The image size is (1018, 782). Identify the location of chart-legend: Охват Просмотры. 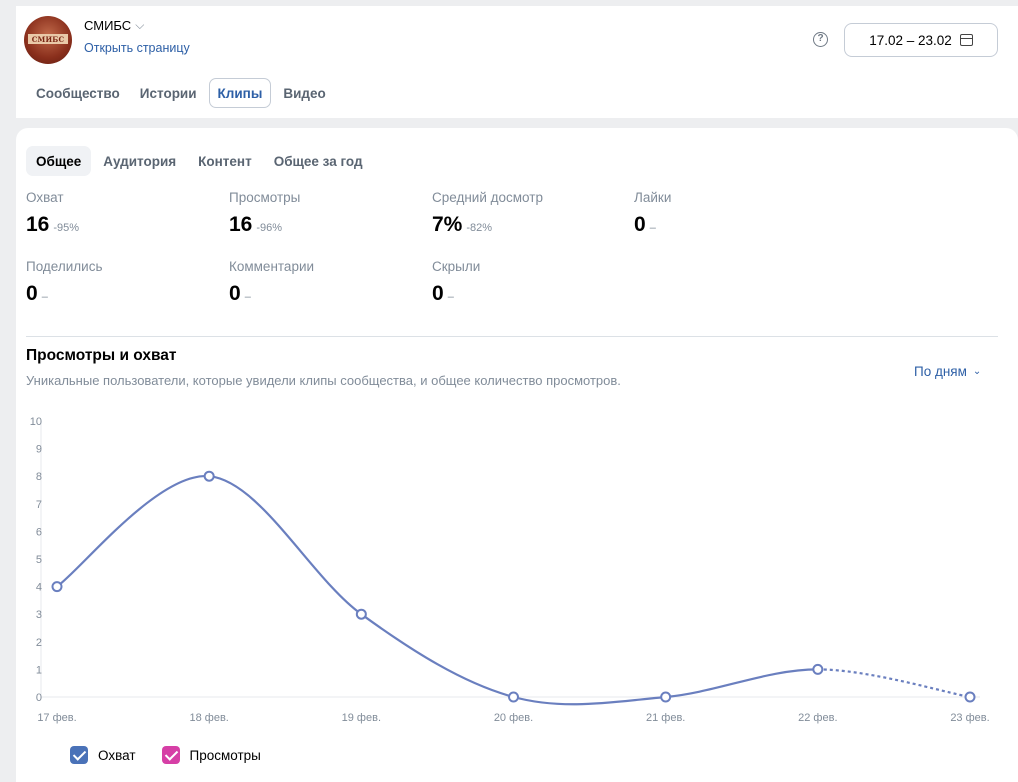
(165, 755).